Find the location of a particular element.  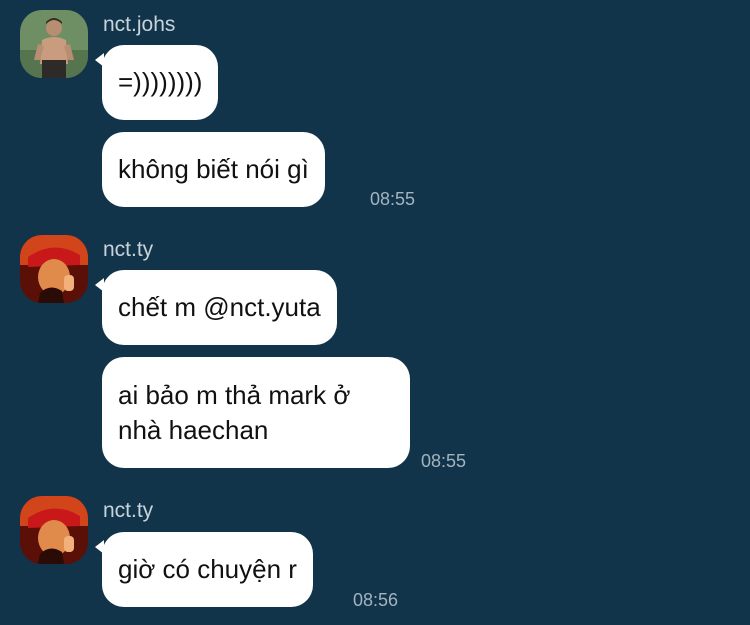

avatar-johnny is located at coordinates (54, 44).